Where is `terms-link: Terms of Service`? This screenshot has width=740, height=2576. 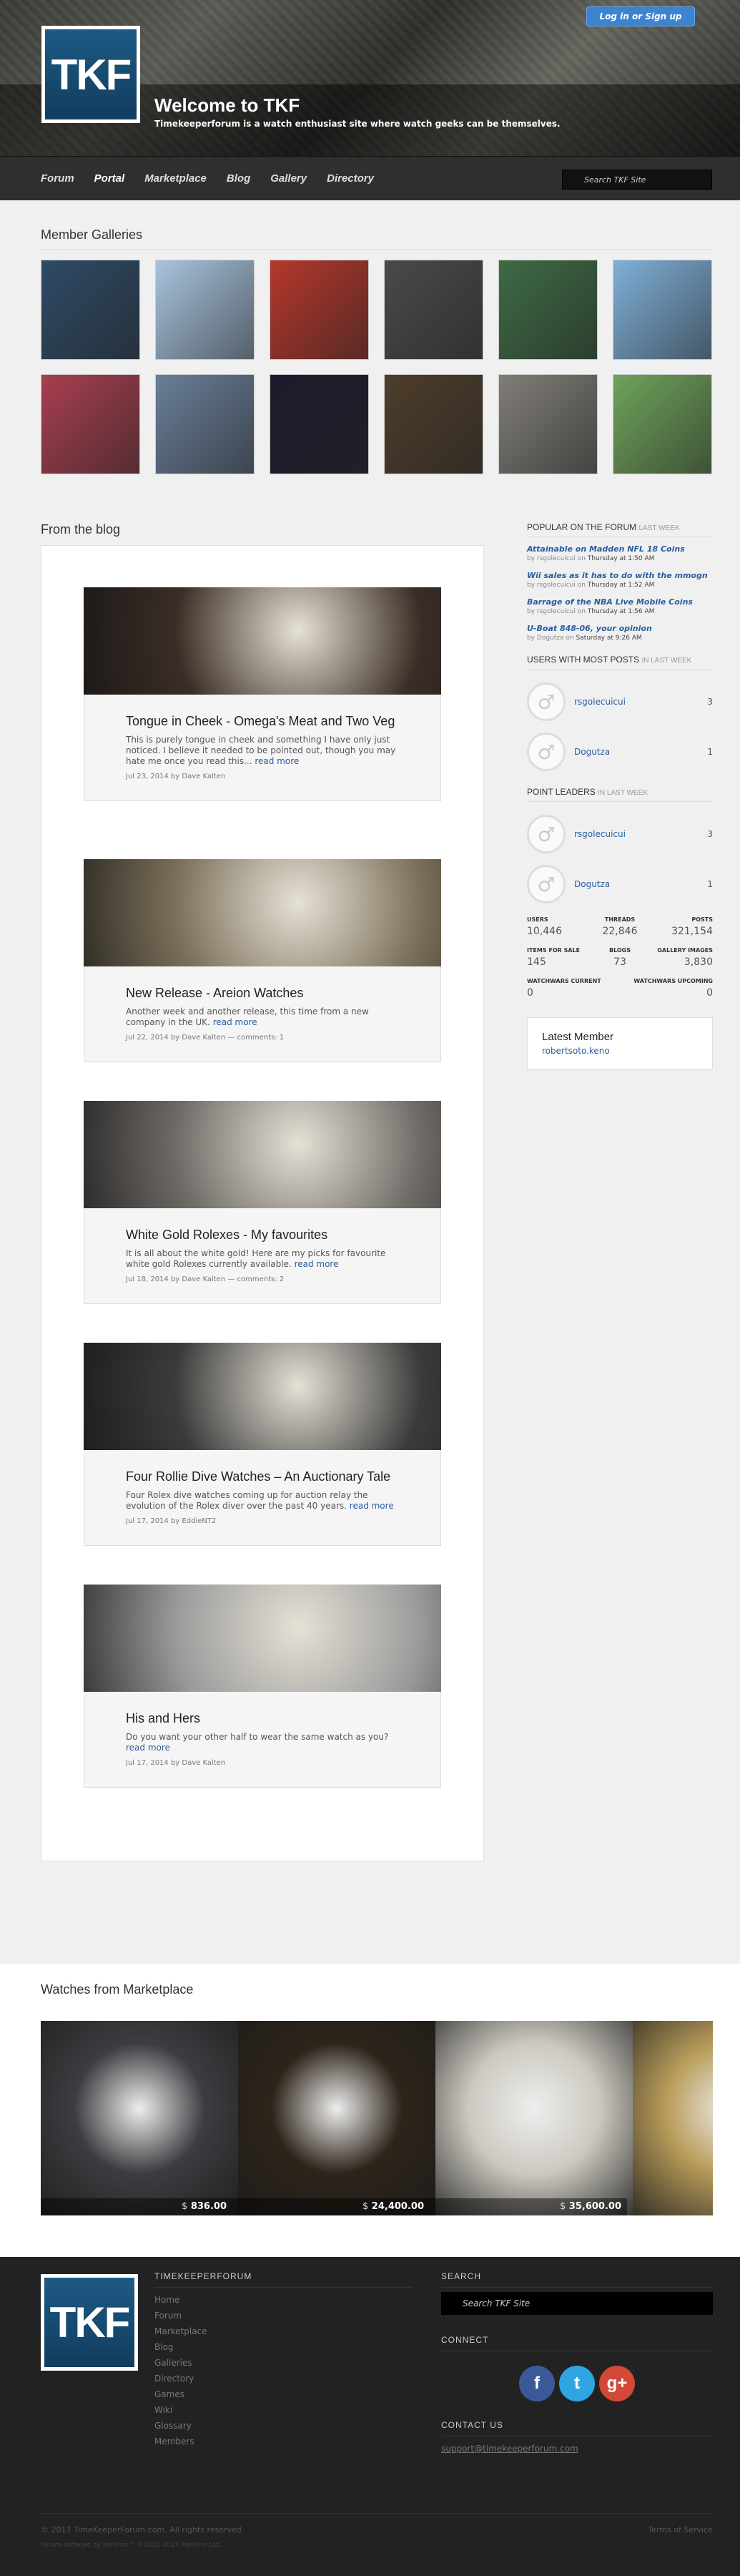 terms-link: Terms of Service is located at coordinates (680, 2530).